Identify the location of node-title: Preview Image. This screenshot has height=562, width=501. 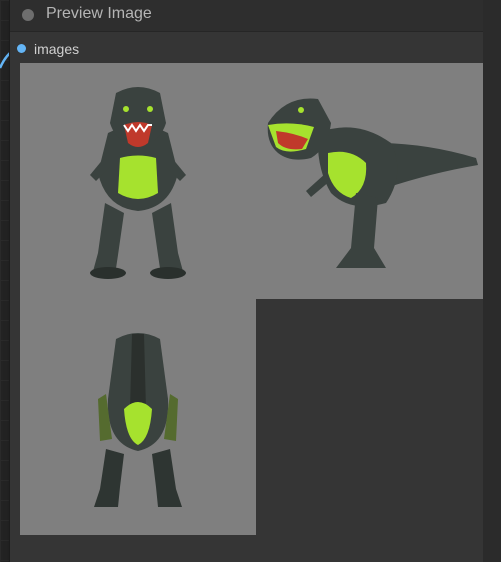
(99, 13).